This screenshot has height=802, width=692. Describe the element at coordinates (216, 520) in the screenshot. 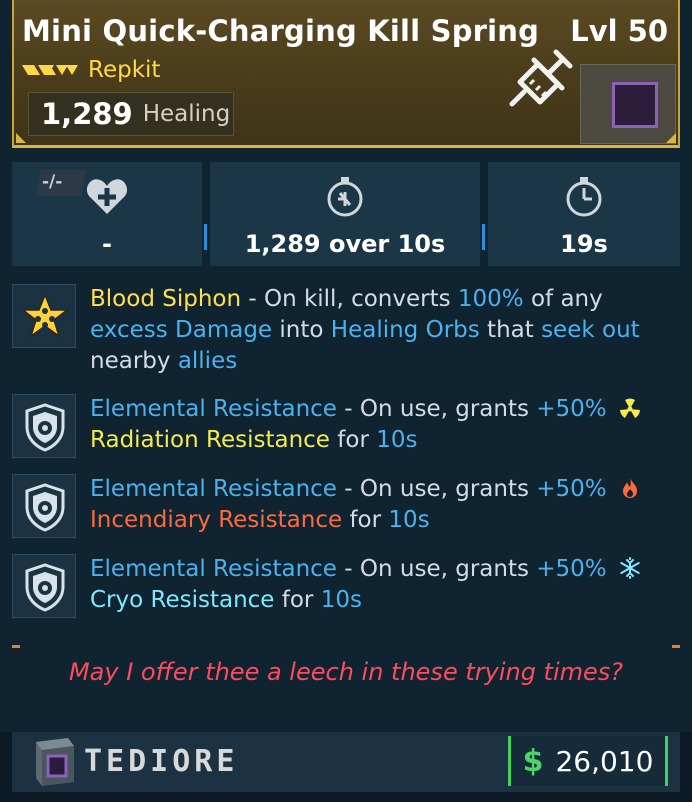

I see `element-resistance: Incendiary Resistance` at that location.